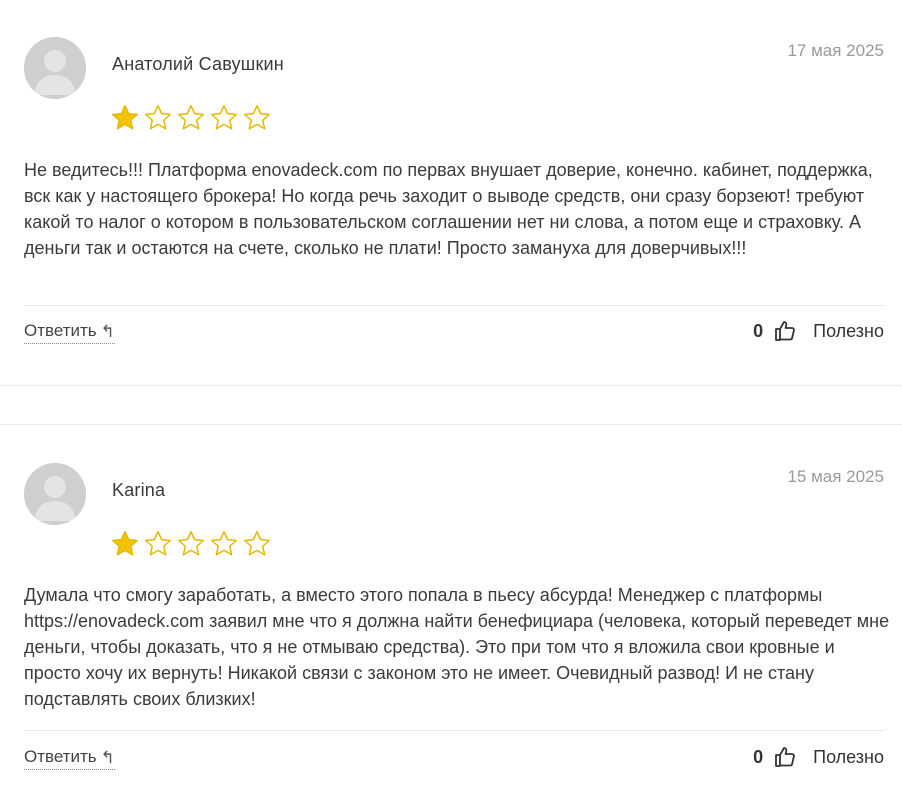  I want to click on review-date: 15 мая 2025, so click(835, 476).